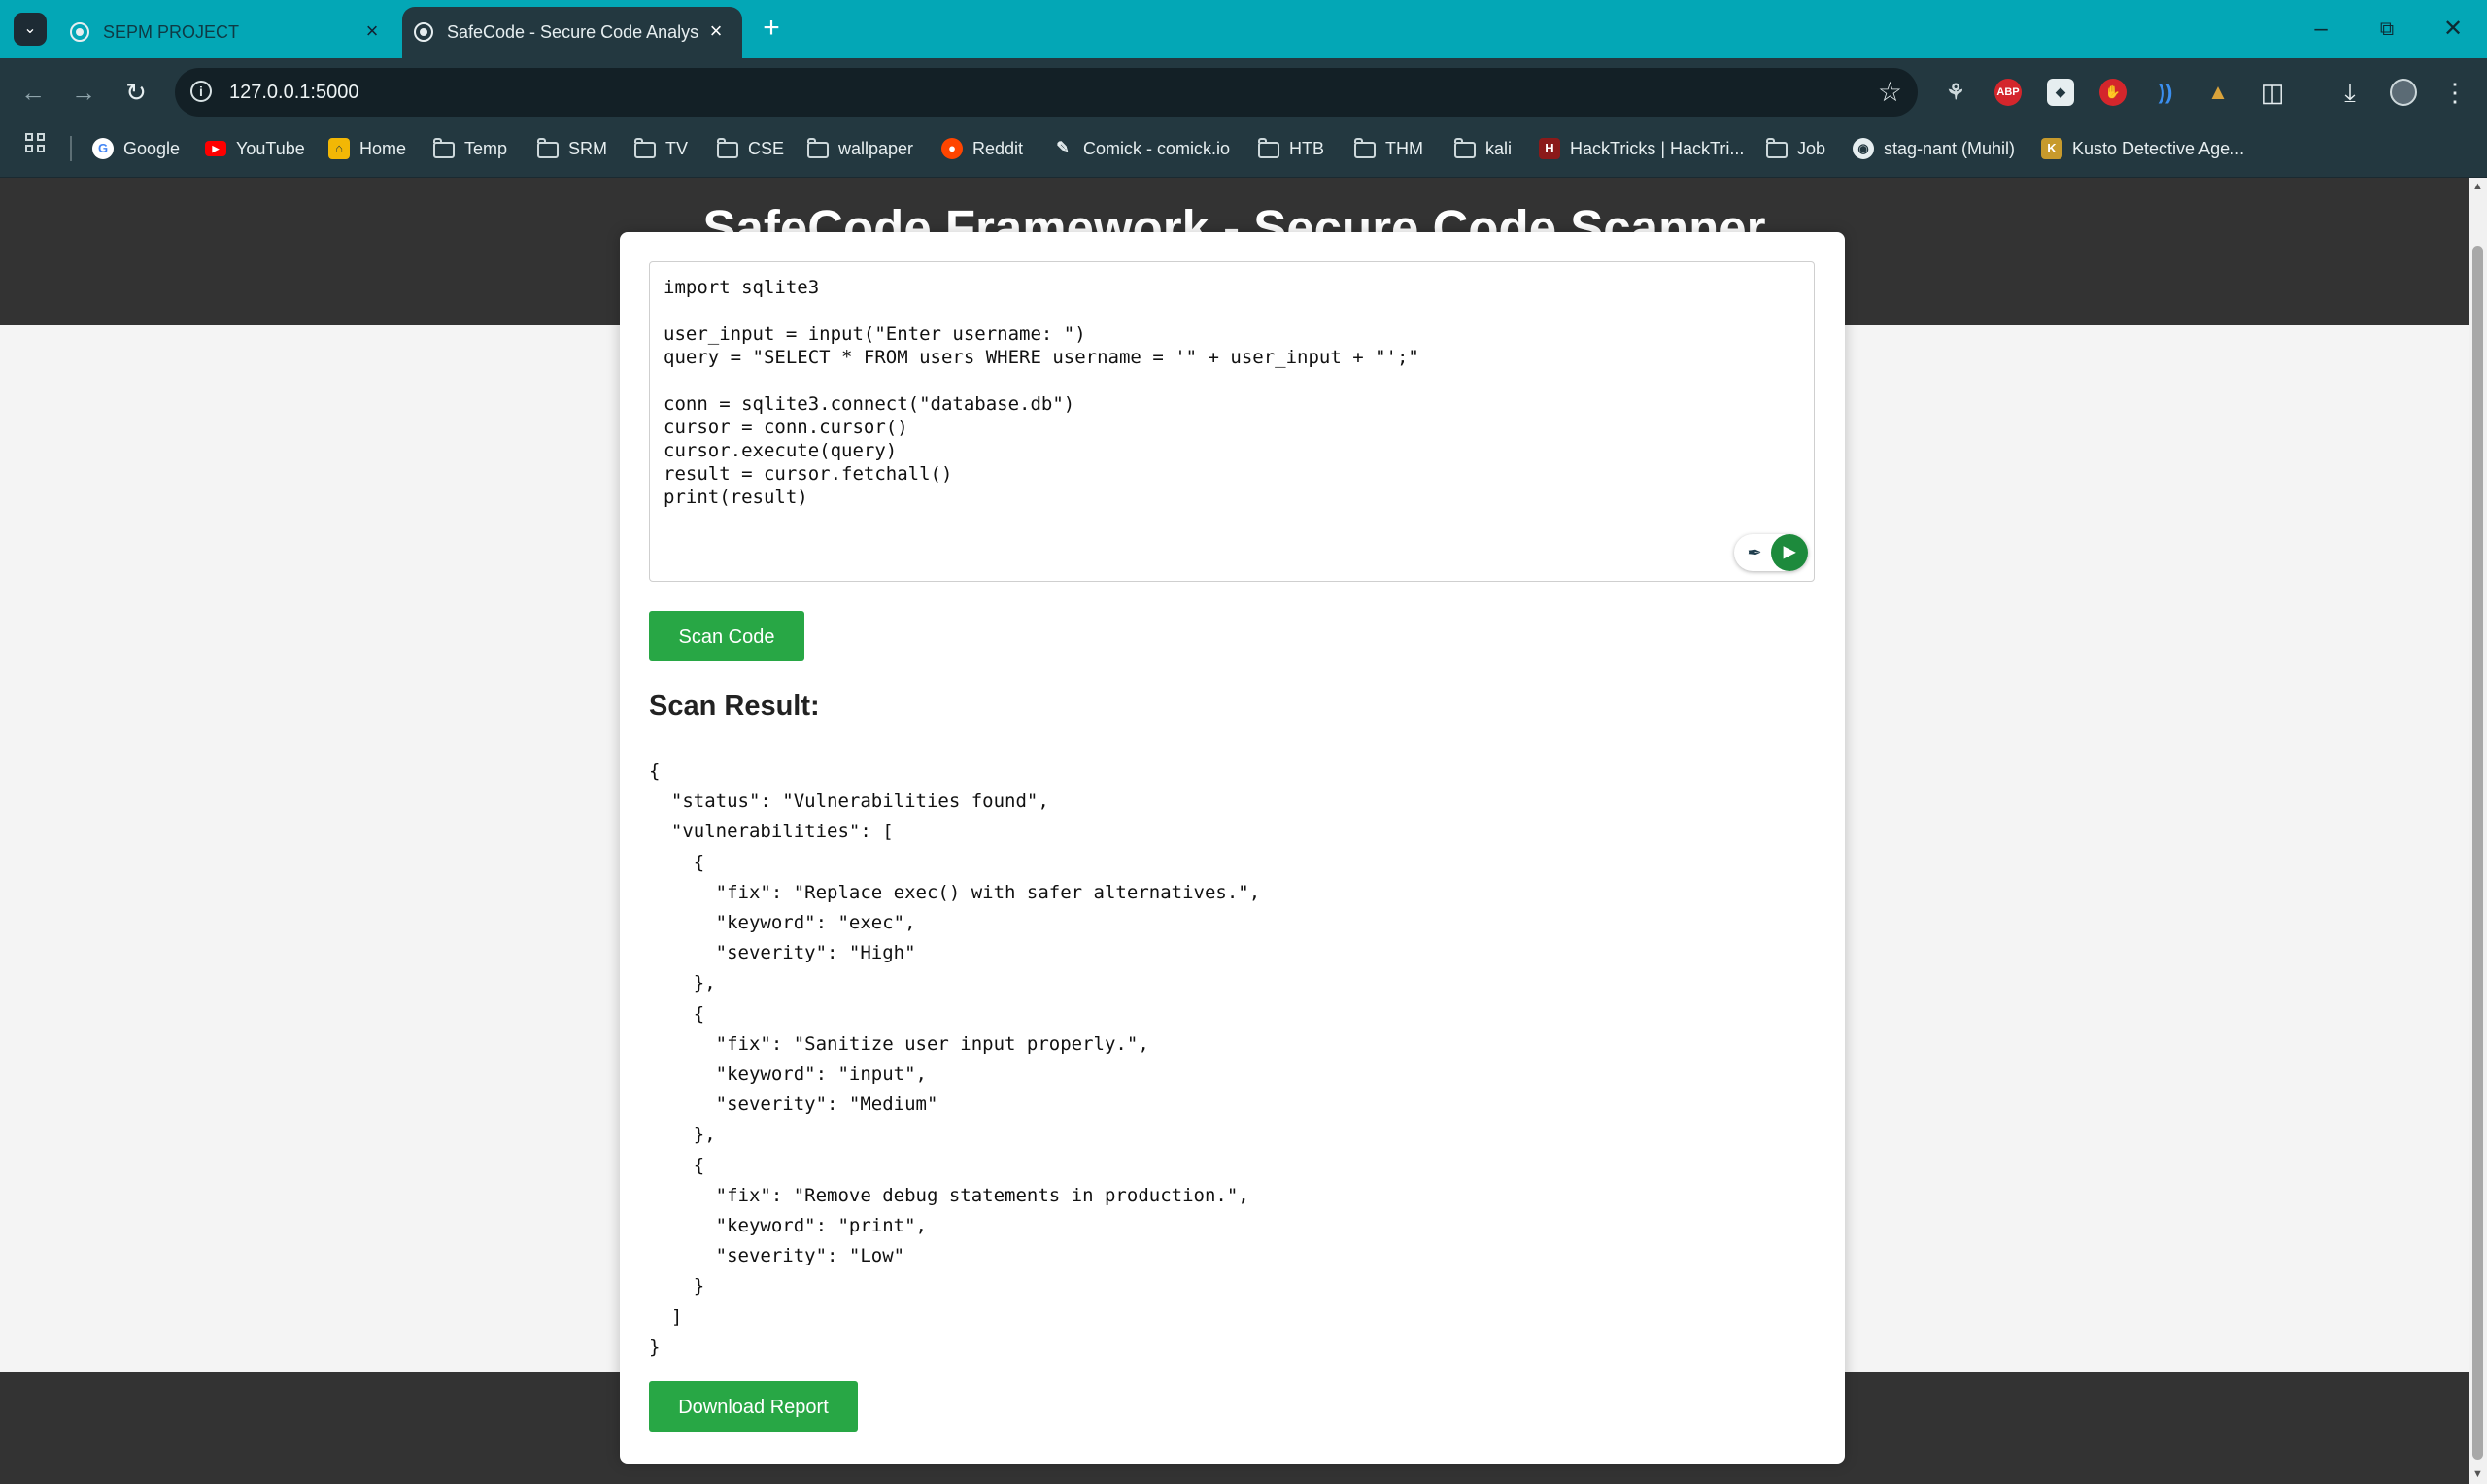  I want to click on restore-icon: ⧉, so click(2387, 29).